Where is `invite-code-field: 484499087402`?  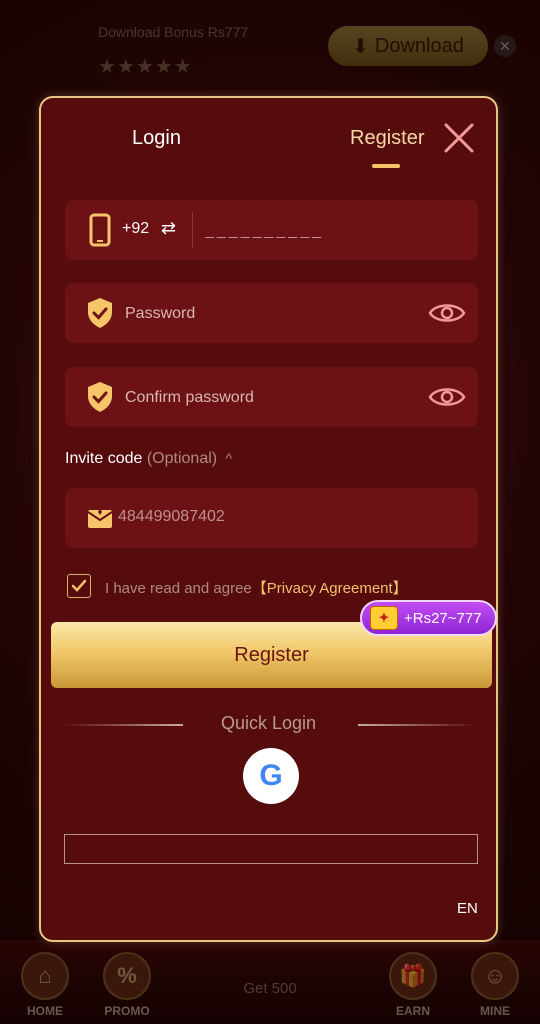 invite-code-field: 484499087402 is located at coordinates (271, 518).